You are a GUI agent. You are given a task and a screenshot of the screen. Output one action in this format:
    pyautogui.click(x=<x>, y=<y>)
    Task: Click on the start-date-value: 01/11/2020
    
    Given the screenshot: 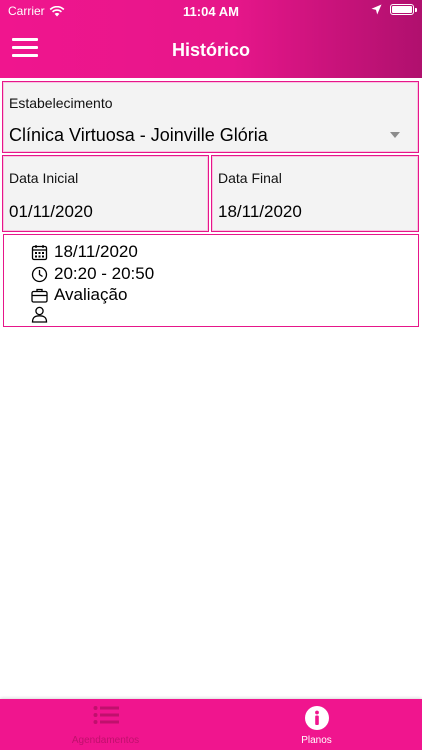 What is the action you would take?
    pyautogui.click(x=51, y=211)
    